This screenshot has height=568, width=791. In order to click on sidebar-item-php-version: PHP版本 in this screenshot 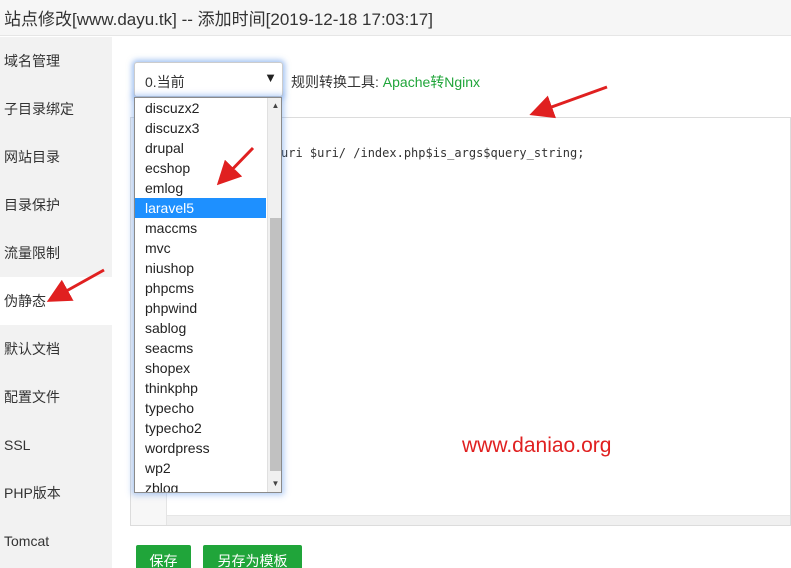, I will do `click(56, 493)`.